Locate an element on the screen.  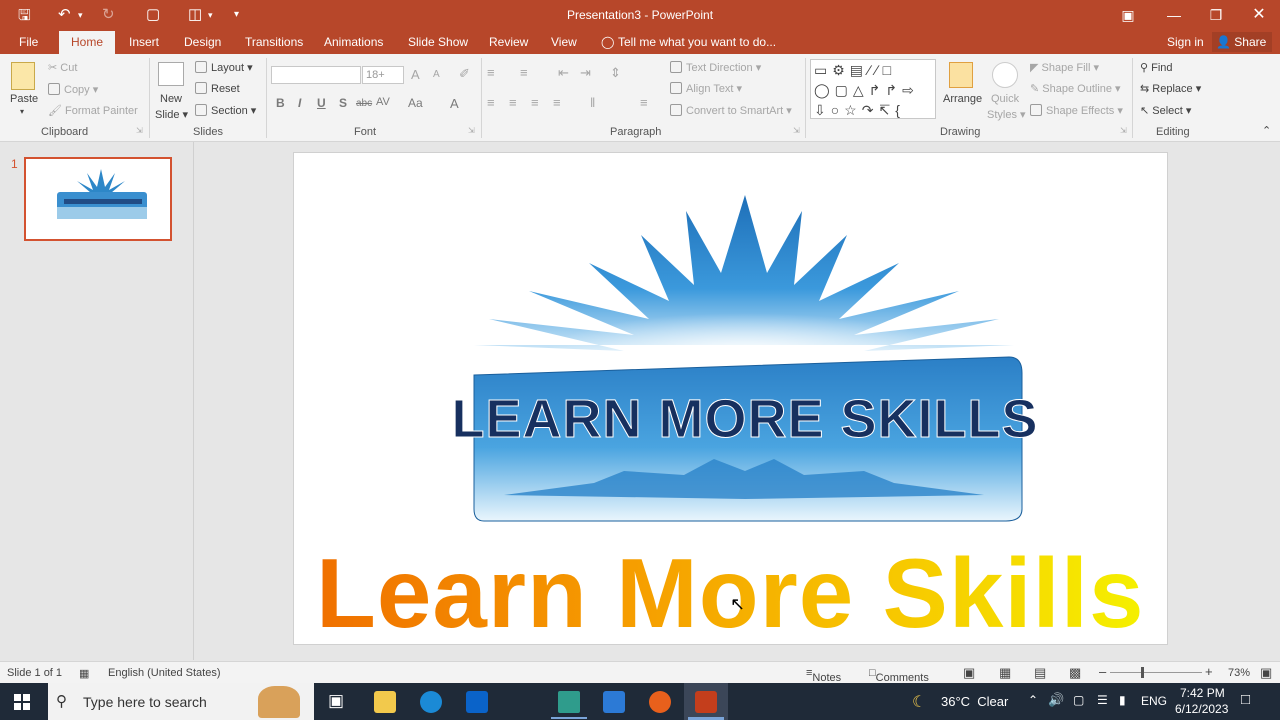
normal-view-icon: ▣ is located at coordinates (969, 673).